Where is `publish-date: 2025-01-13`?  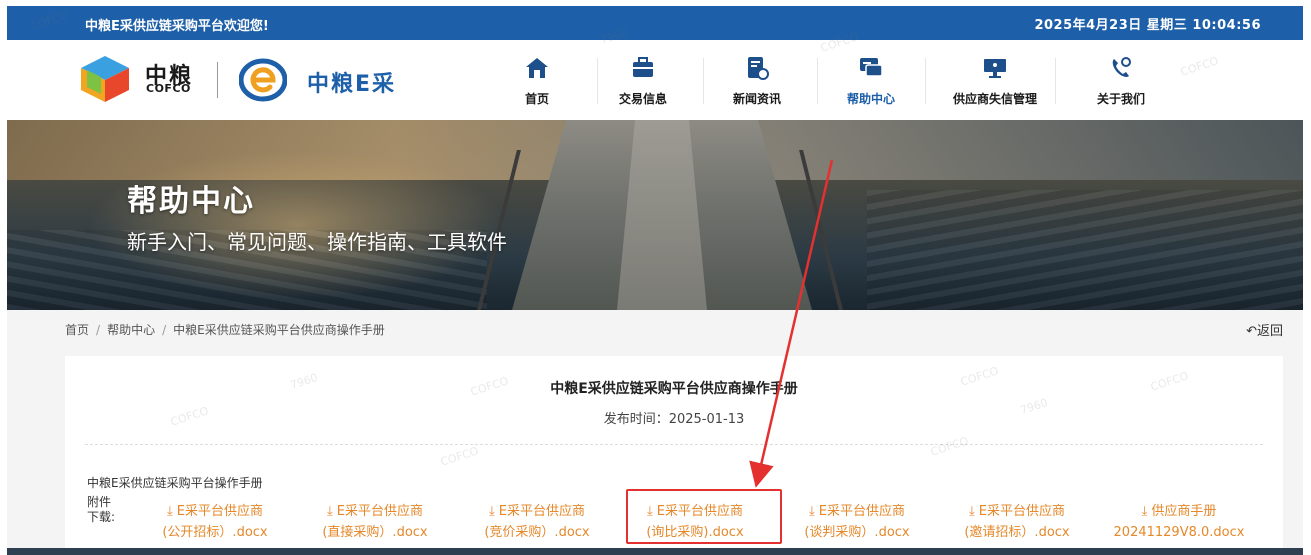 publish-date: 2025-01-13 is located at coordinates (706, 419).